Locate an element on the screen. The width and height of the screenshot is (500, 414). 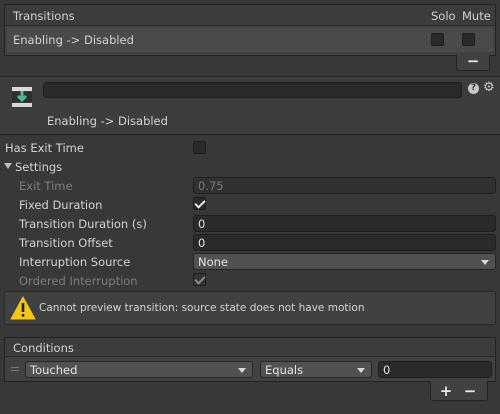
transition-duration-label: Transition Duration (s) is located at coordinates (83, 224).